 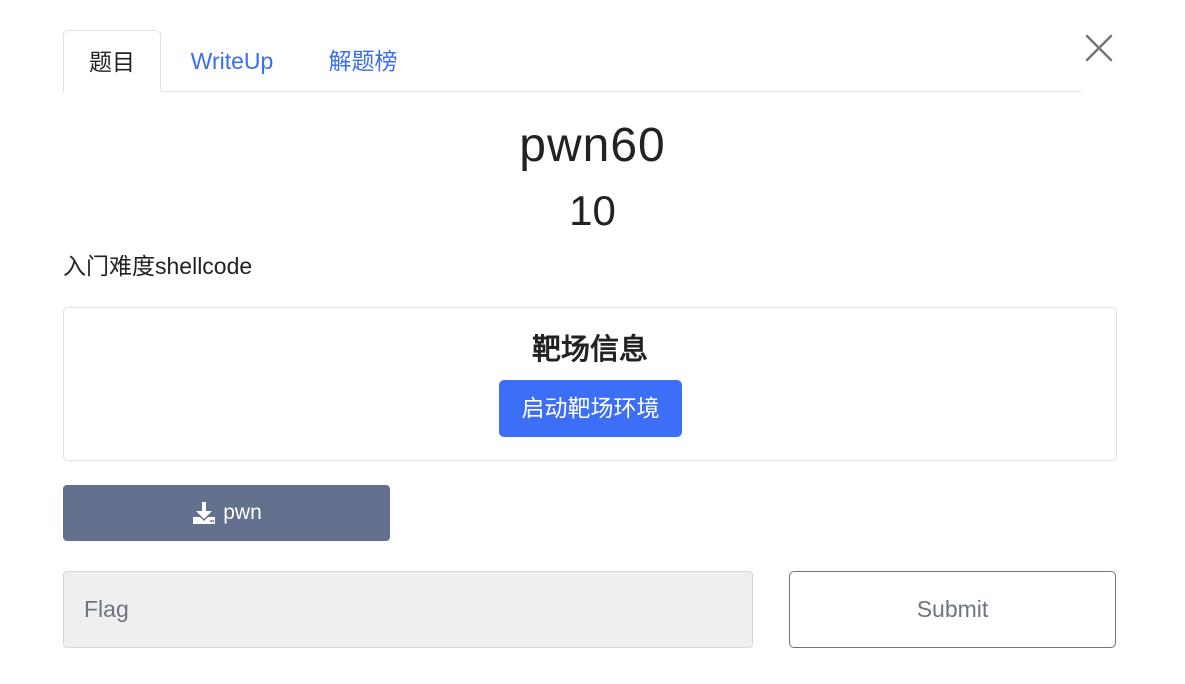 What do you see at coordinates (204, 513) in the screenshot?
I see `download-icon` at bounding box center [204, 513].